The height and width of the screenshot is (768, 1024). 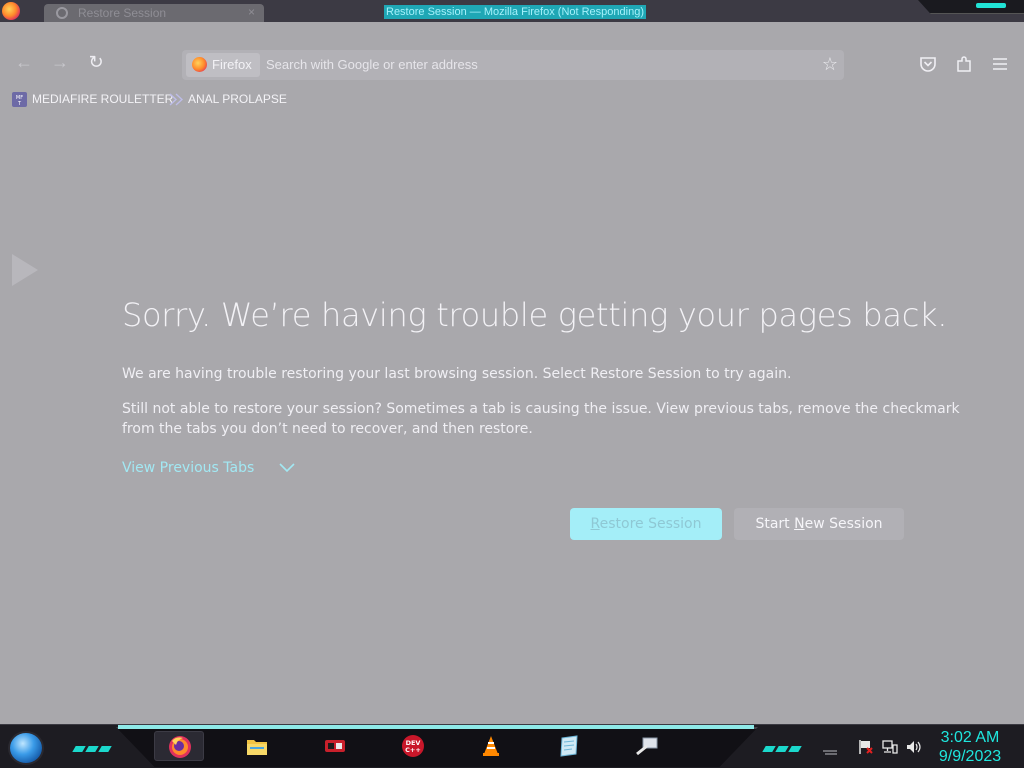 What do you see at coordinates (103, 99) in the screenshot?
I see `bookmark-label: MEDIAFIRE ROULETTER` at bounding box center [103, 99].